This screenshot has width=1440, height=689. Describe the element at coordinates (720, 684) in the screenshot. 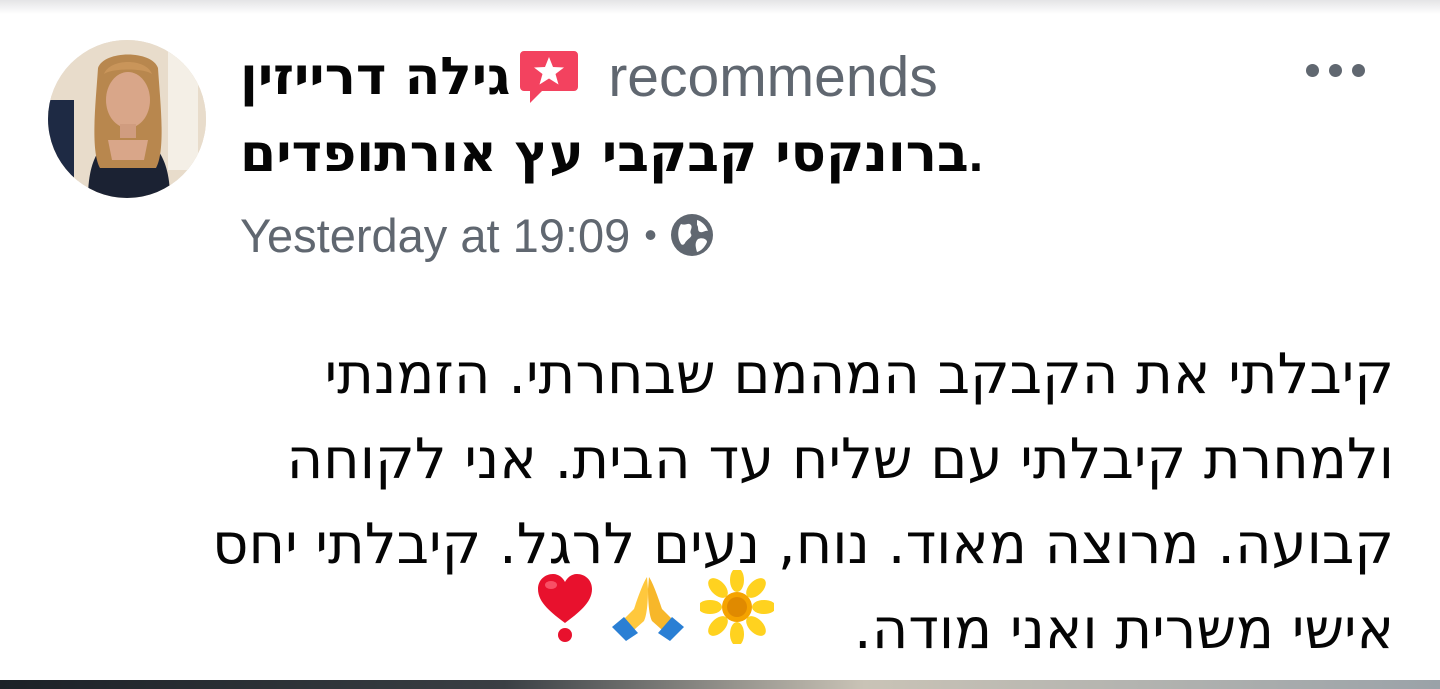

I see `next-content-edge` at that location.